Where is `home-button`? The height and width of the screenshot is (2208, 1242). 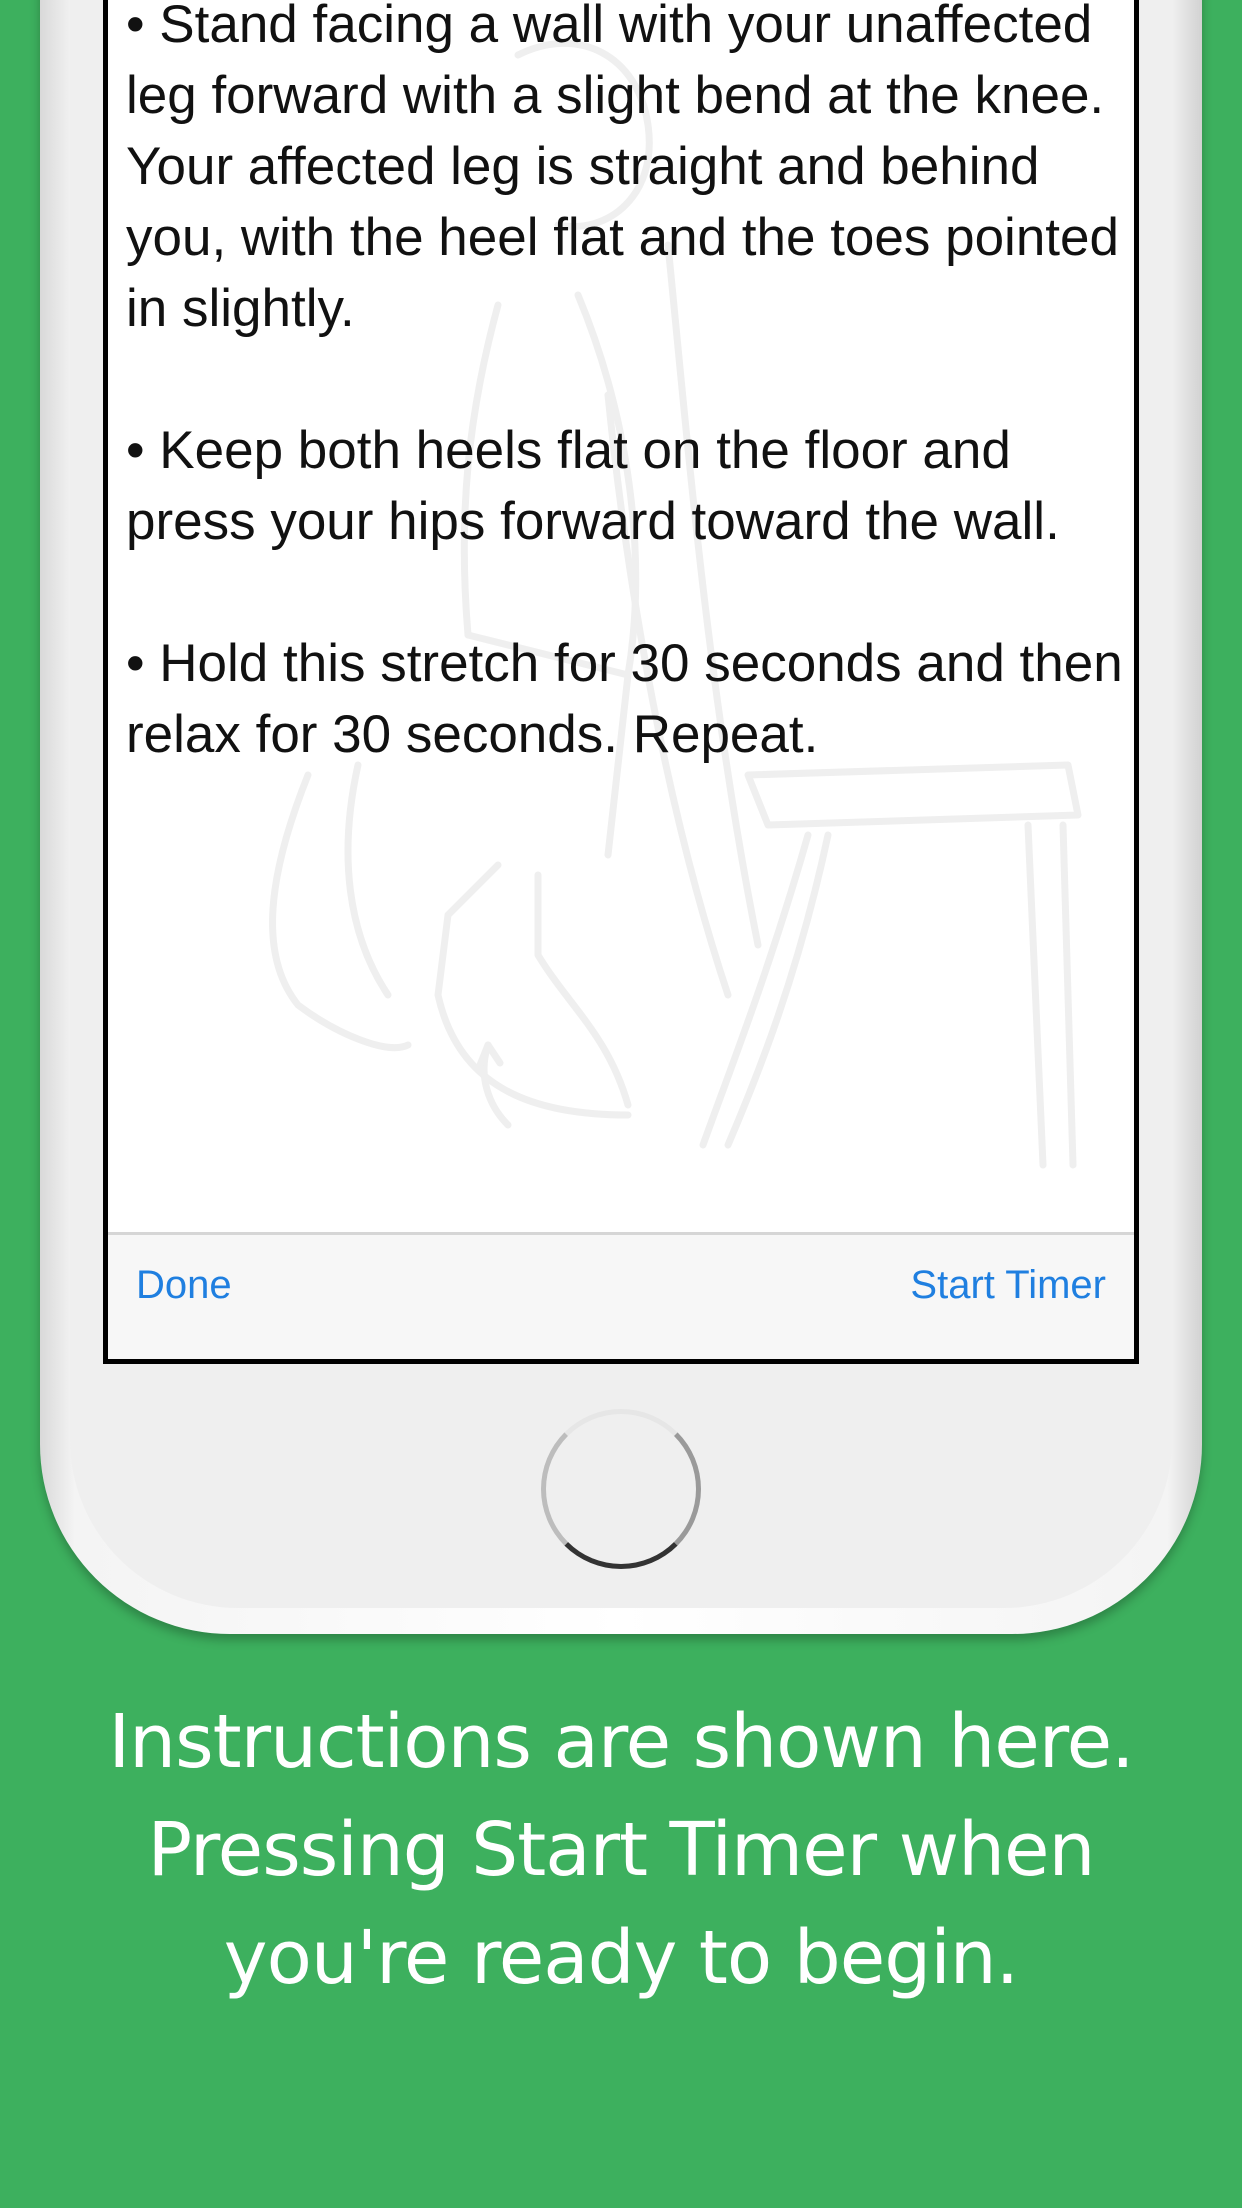 home-button is located at coordinates (621, 1489).